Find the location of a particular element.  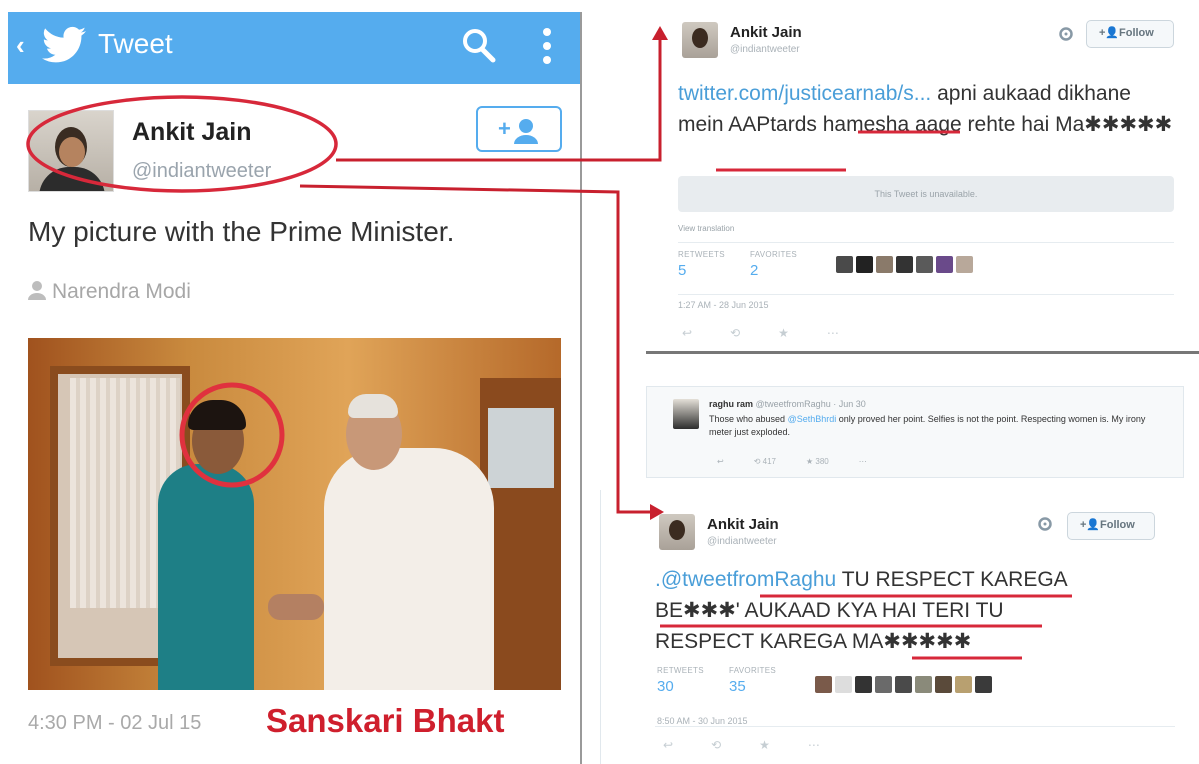

tweet-text-part: Those who abused is located at coordinates (748, 419).